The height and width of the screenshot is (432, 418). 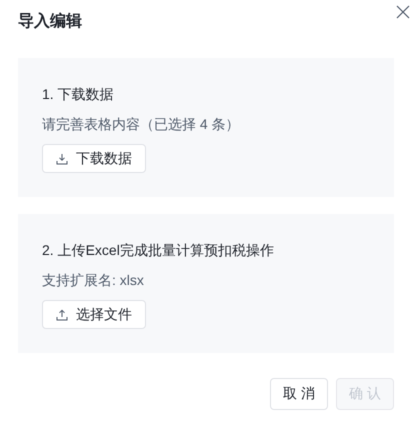 What do you see at coordinates (78, 94) in the screenshot?
I see `step-title: 1. 下载数据` at bounding box center [78, 94].